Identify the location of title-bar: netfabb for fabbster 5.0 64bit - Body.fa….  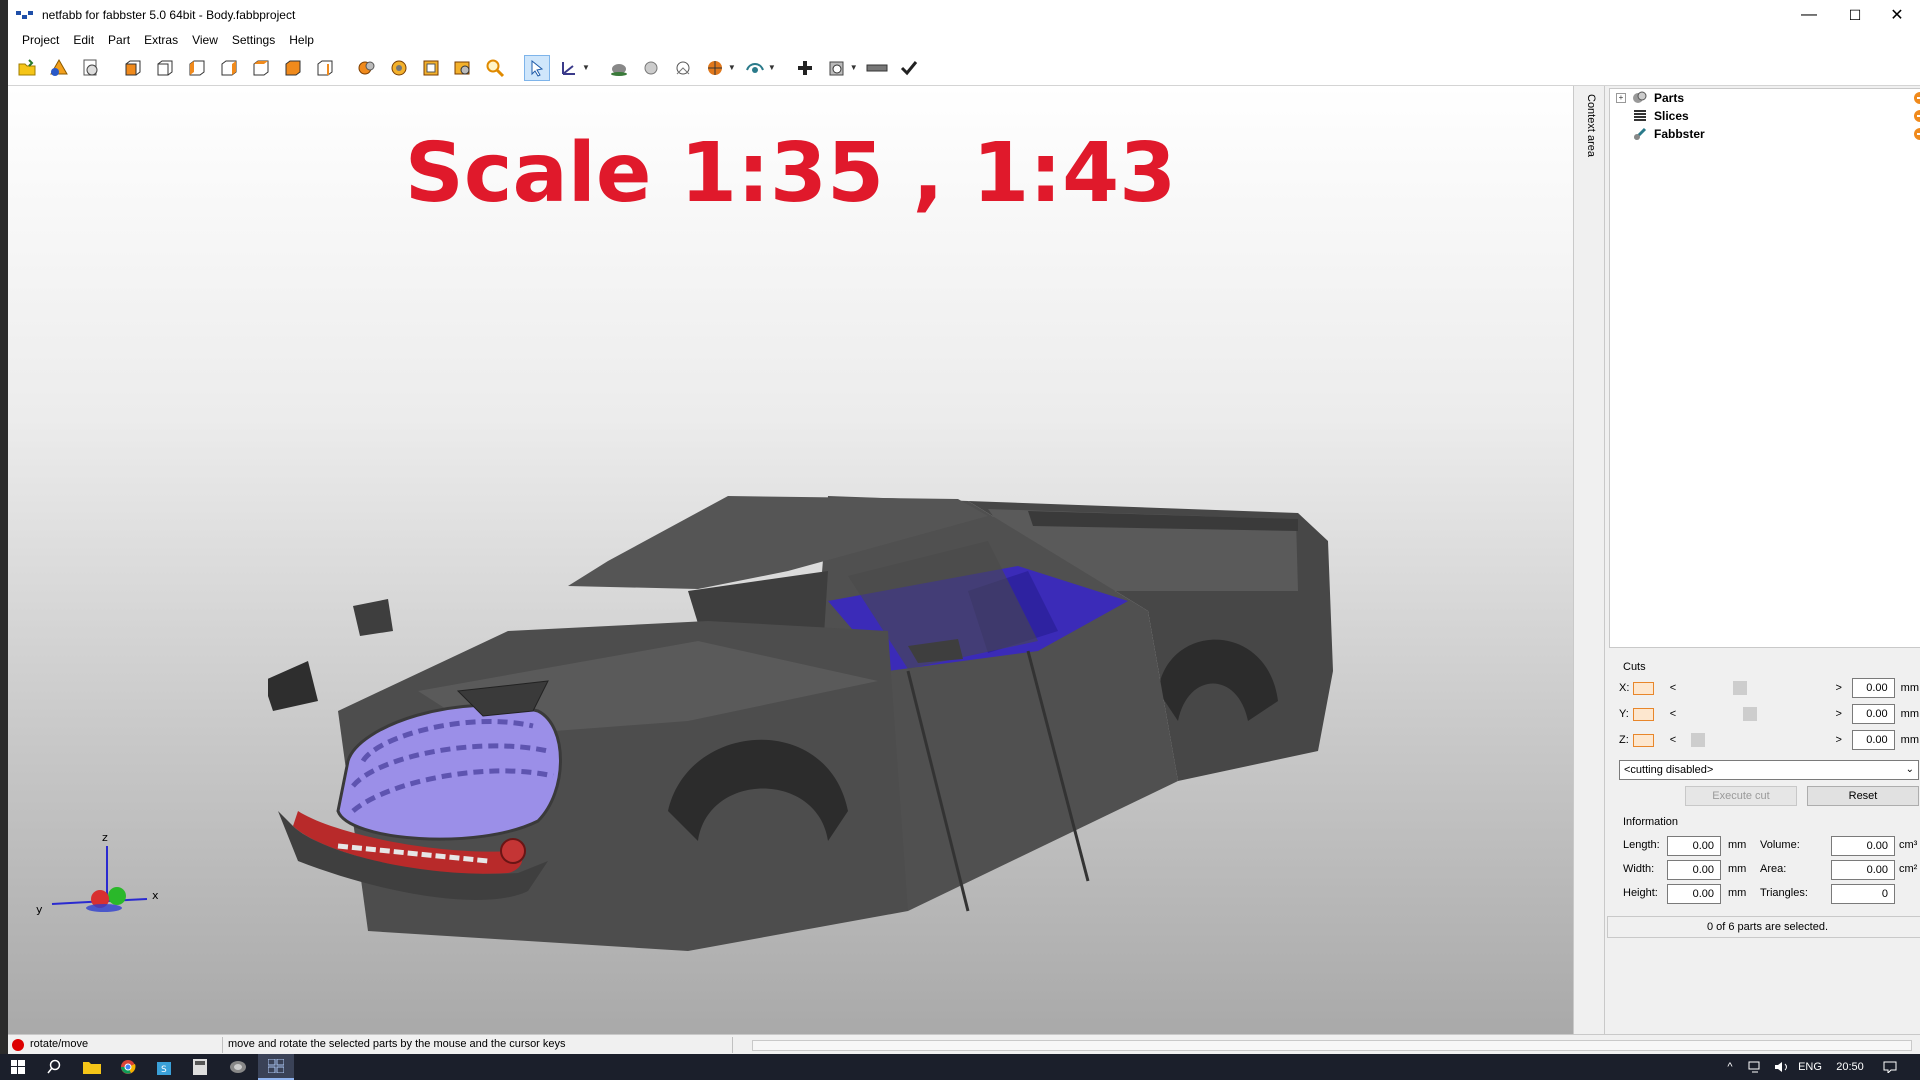
(964, 15).